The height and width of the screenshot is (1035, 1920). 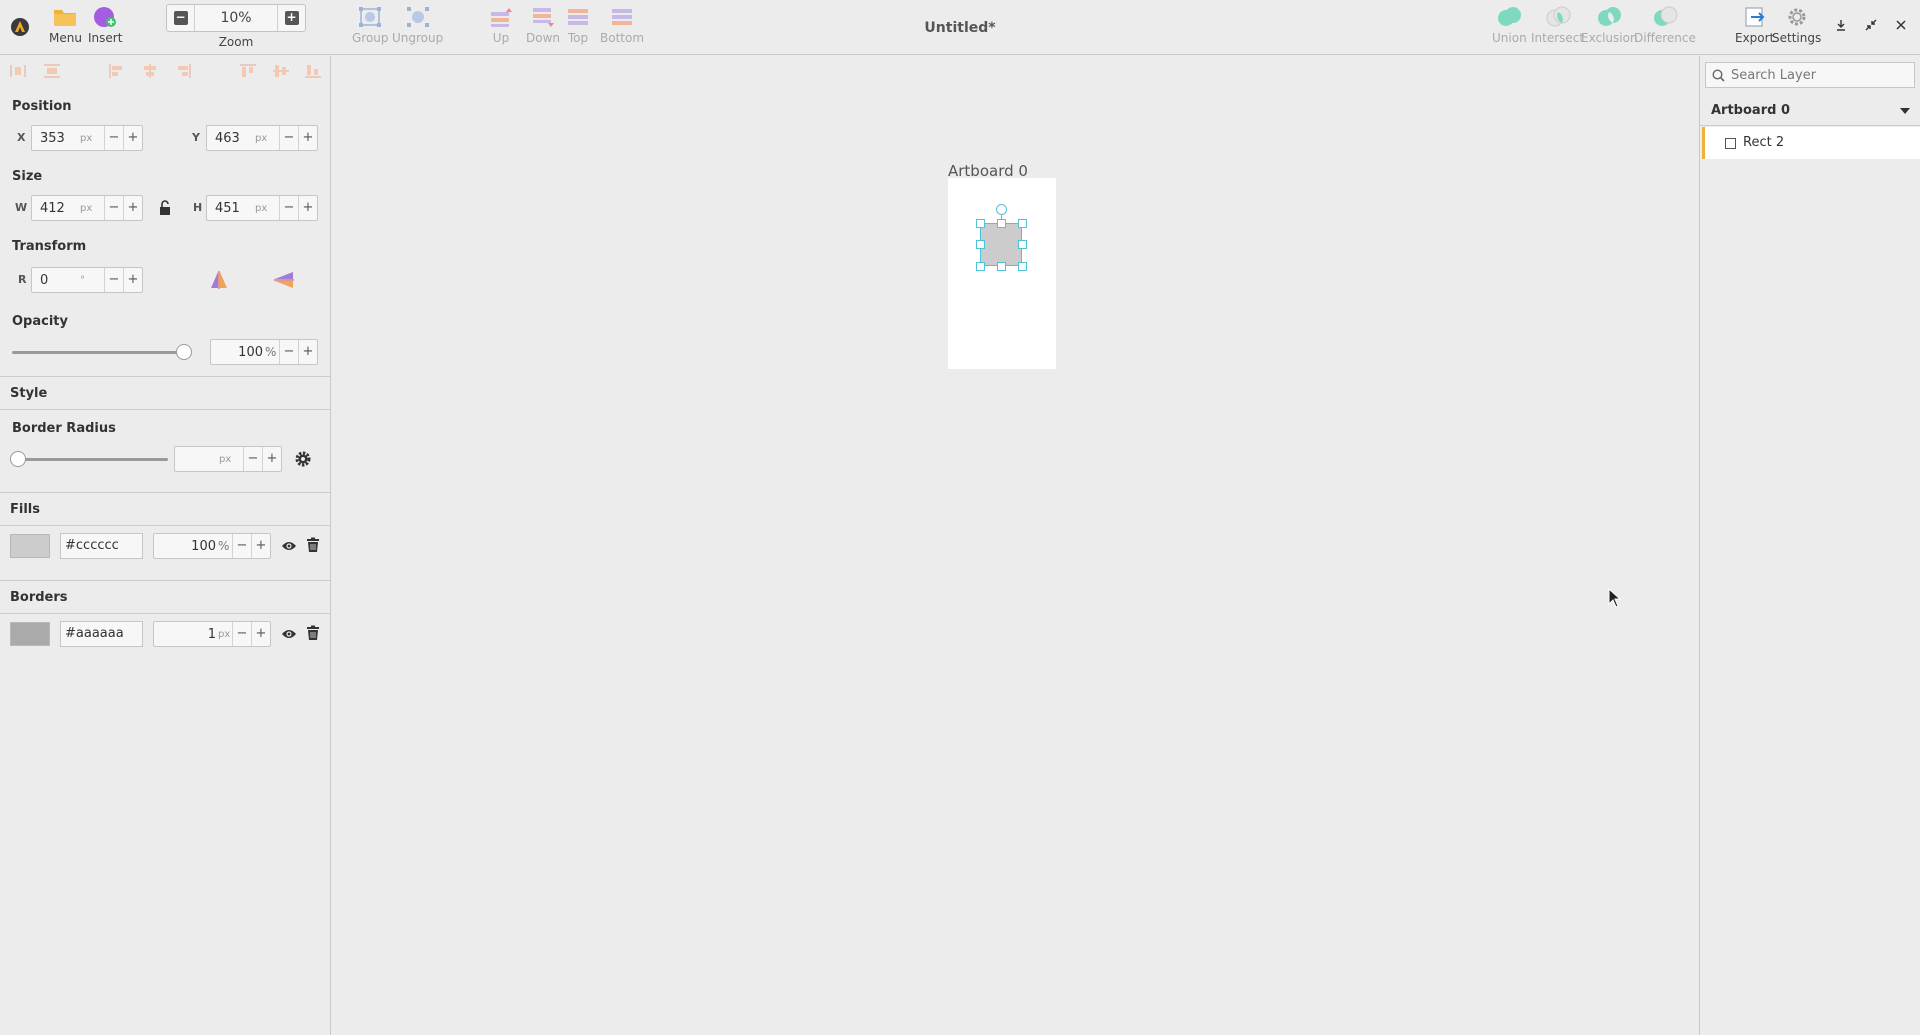 What do you see at coordinates (186, 546) in the screenshot?
I see `fill-opacity-value: 100` at bounding box center [186, 546].